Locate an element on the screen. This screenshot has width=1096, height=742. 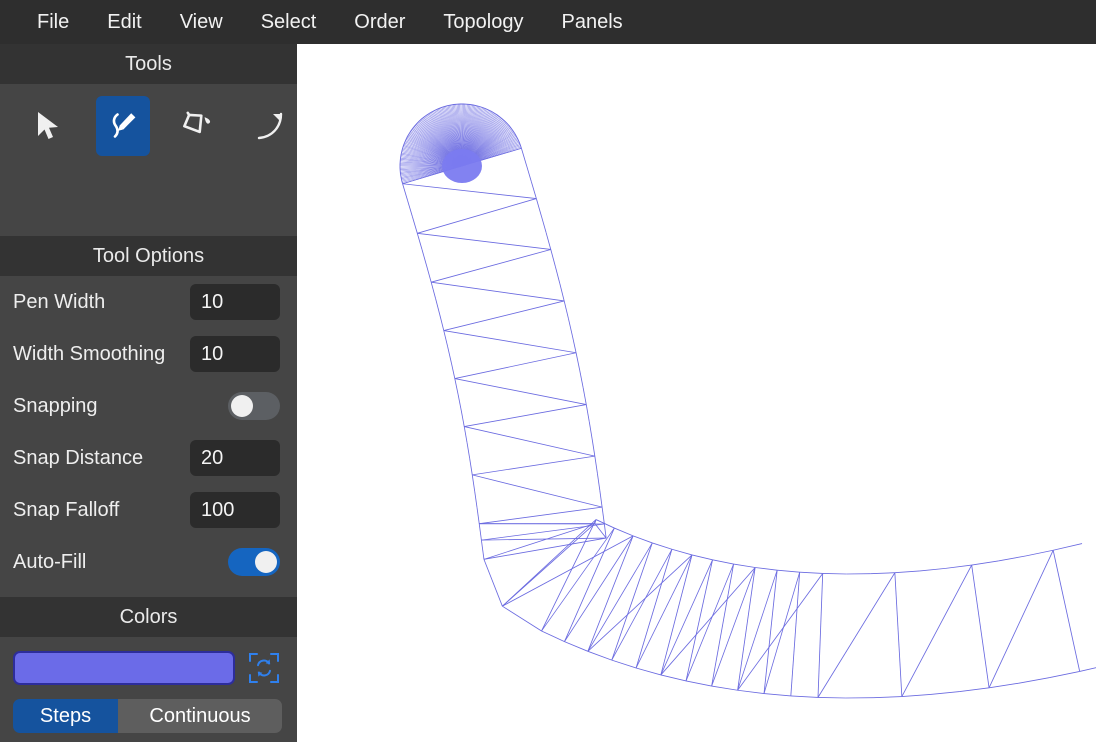
tool-button-select is located at coordinates (49, 126).